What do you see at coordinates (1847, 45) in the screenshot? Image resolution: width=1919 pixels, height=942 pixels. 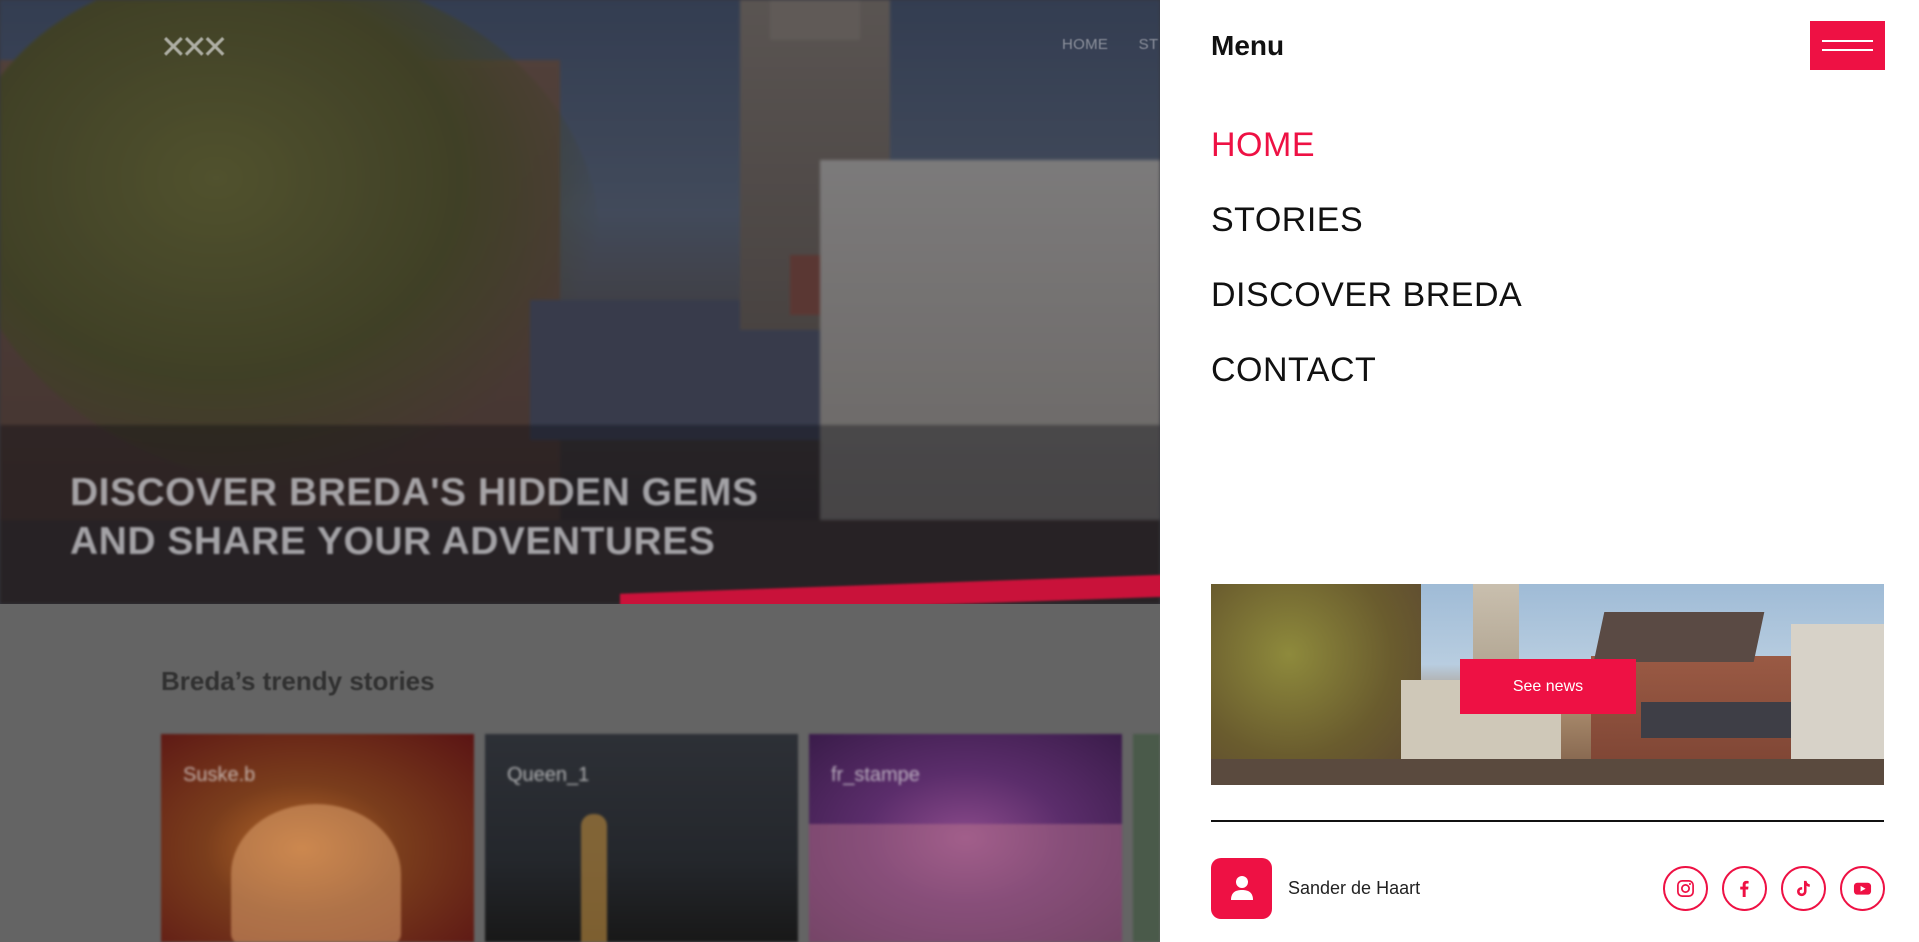 I see `menu-toggle-button` at bounding box center [1847, 45].